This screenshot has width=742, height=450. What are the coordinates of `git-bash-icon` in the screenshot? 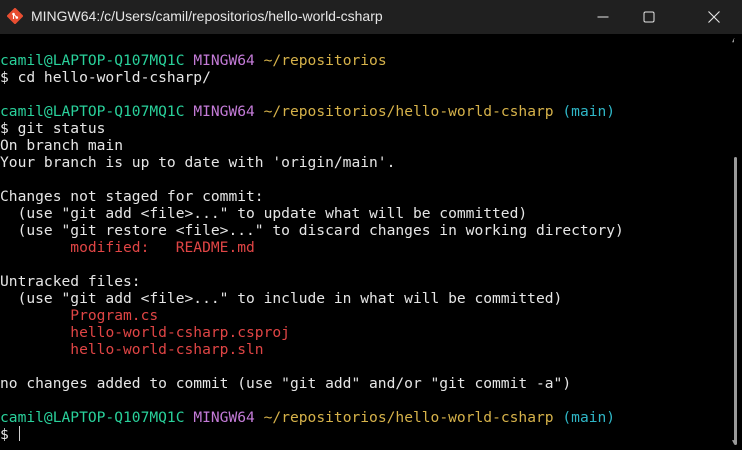 It's located at (15, 16).